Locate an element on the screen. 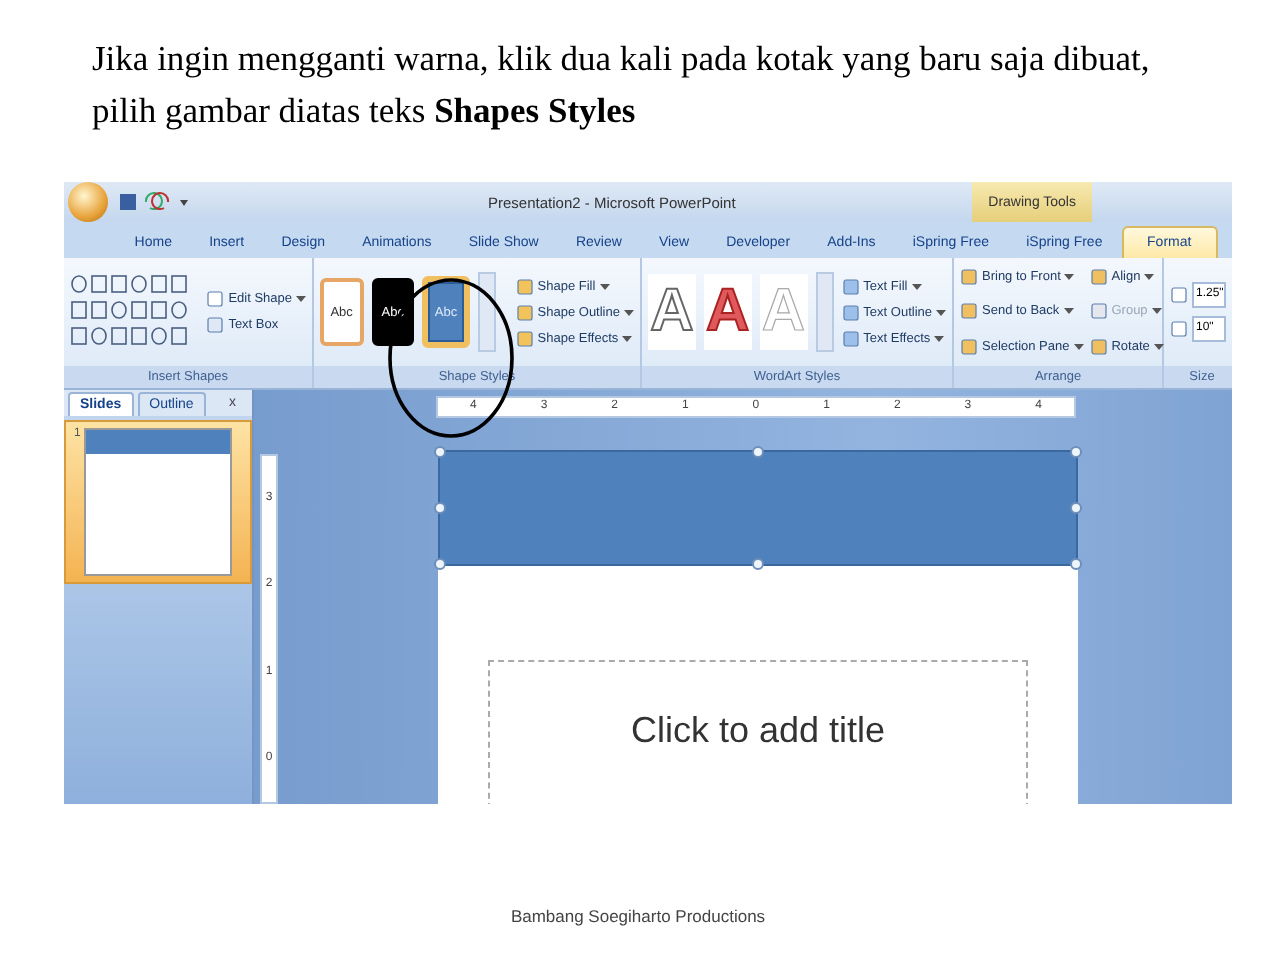 The width and height of the screenshot is (1276, 958). office-button is located at coordinates (88, 202).